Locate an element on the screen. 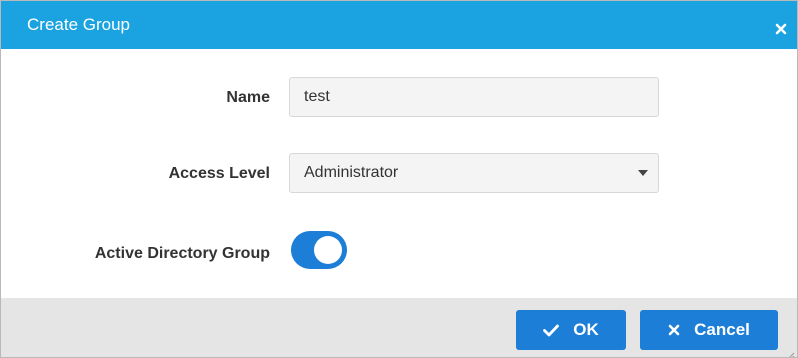 The width and height of the screenshot is (798, 358). active-directory-group-toggle is located at coordinates (319, 250).